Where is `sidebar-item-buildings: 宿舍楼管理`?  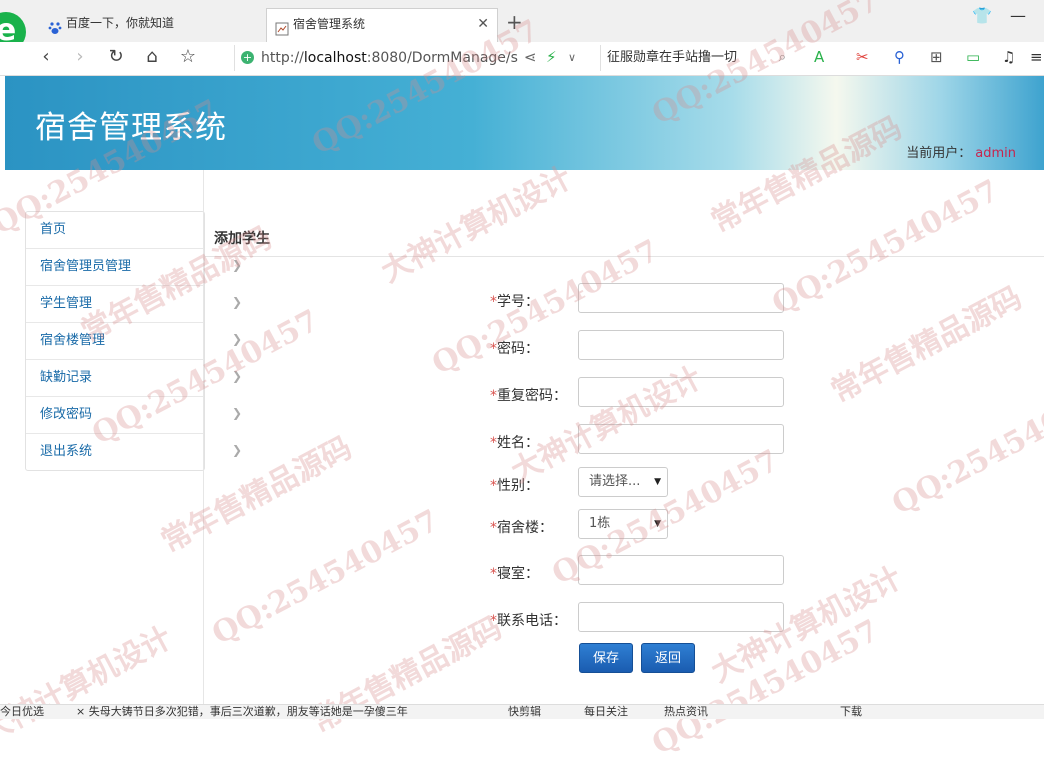
sidebar-item-buildings: 宿舍楼管理 is located at coordinates (115, 341).